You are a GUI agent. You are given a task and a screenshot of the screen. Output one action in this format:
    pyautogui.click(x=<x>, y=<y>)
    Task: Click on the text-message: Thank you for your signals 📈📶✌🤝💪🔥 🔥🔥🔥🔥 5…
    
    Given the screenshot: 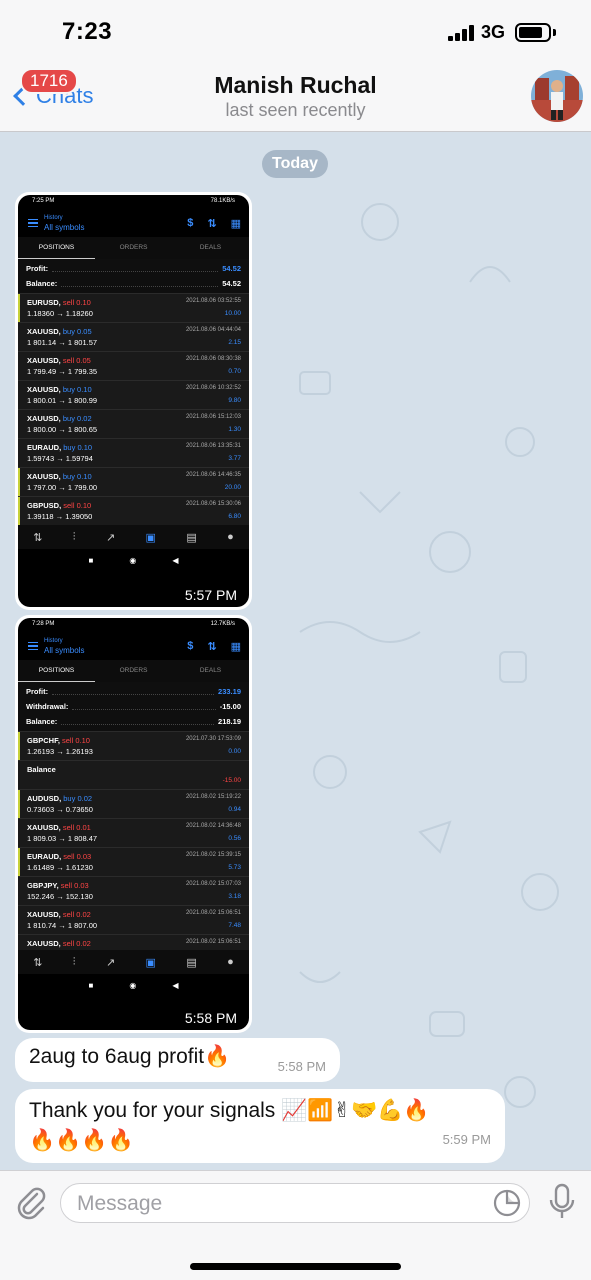 What is the action you would take?
    pyautogui.click(x=260, y=1126)
    